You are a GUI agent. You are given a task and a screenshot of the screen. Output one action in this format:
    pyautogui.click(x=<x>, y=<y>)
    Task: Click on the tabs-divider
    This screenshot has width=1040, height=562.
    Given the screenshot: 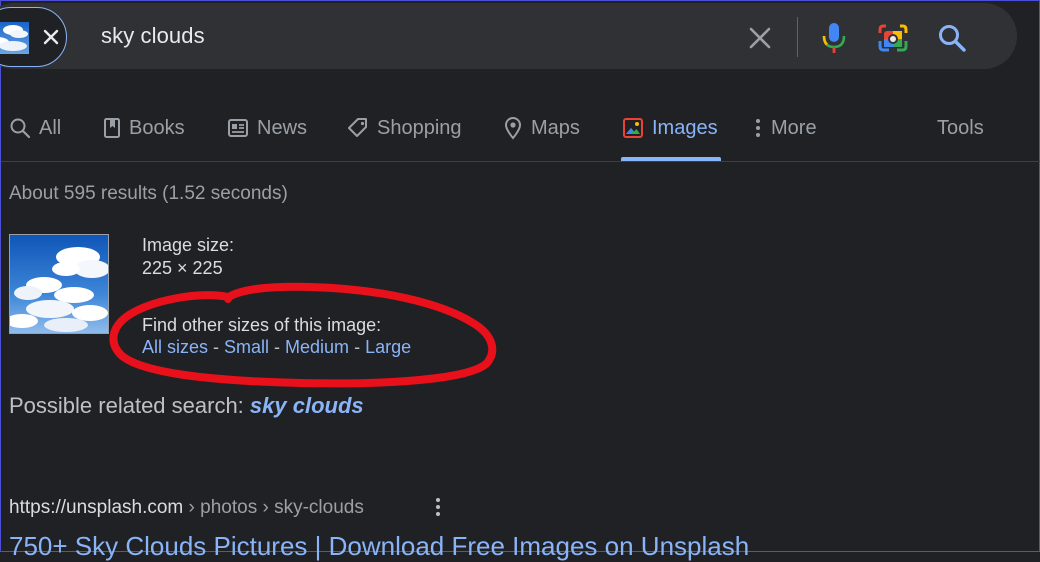 What is the action you would take?
    pyautogui.click(x=520, y=161)
    